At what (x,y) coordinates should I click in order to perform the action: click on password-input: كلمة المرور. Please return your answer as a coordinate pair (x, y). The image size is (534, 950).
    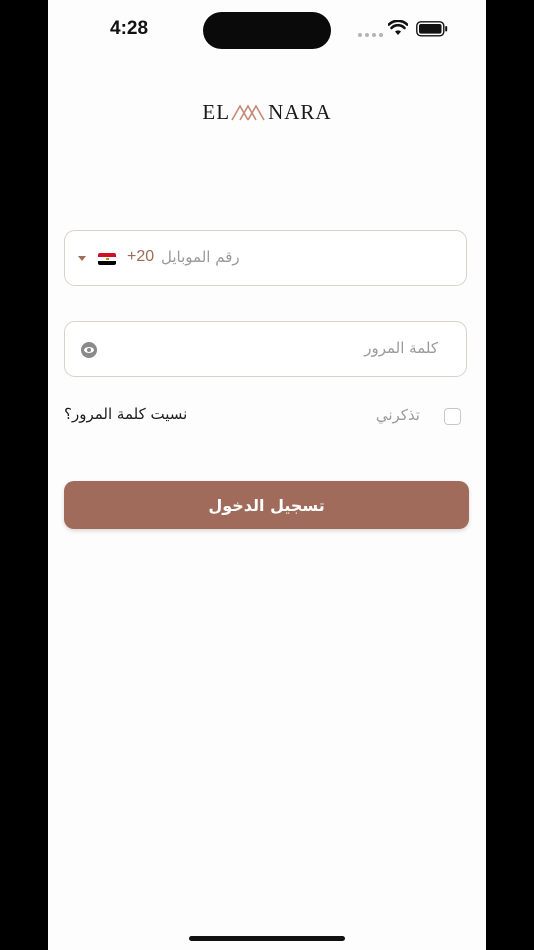
    Looking at the image, I should click on (265, 349).